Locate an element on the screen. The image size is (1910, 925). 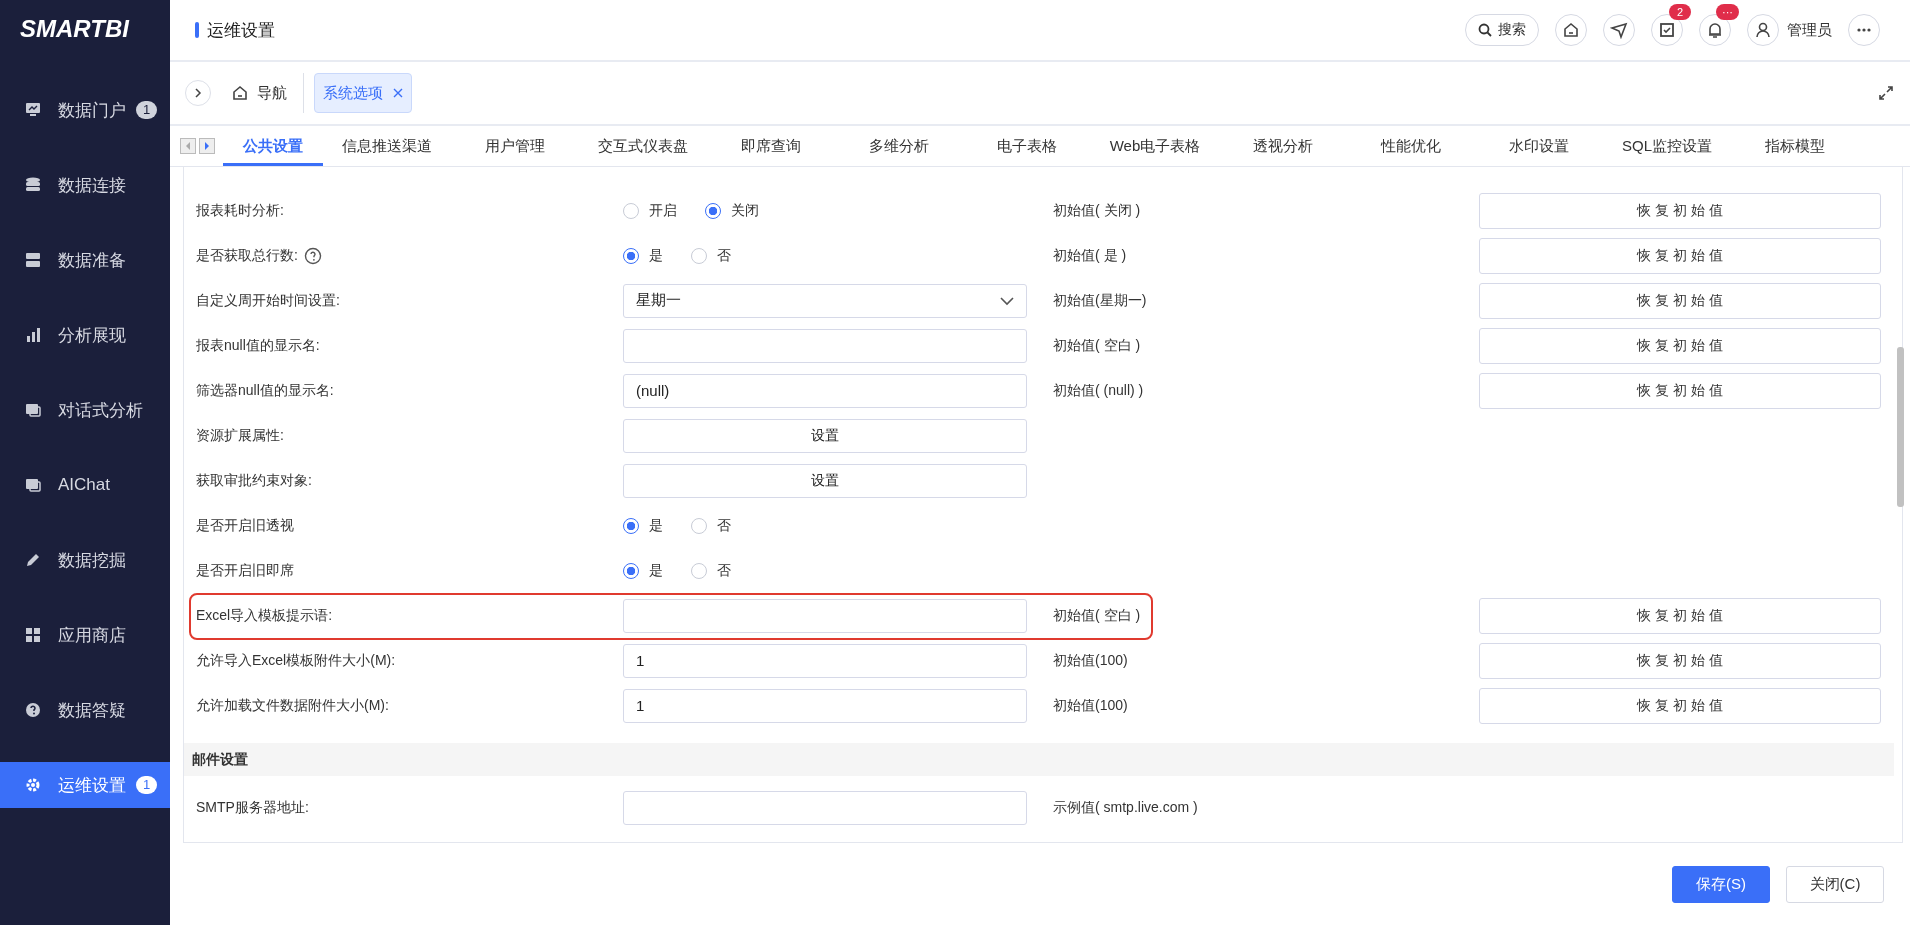
title-marker is located at coordinates (197, 30).